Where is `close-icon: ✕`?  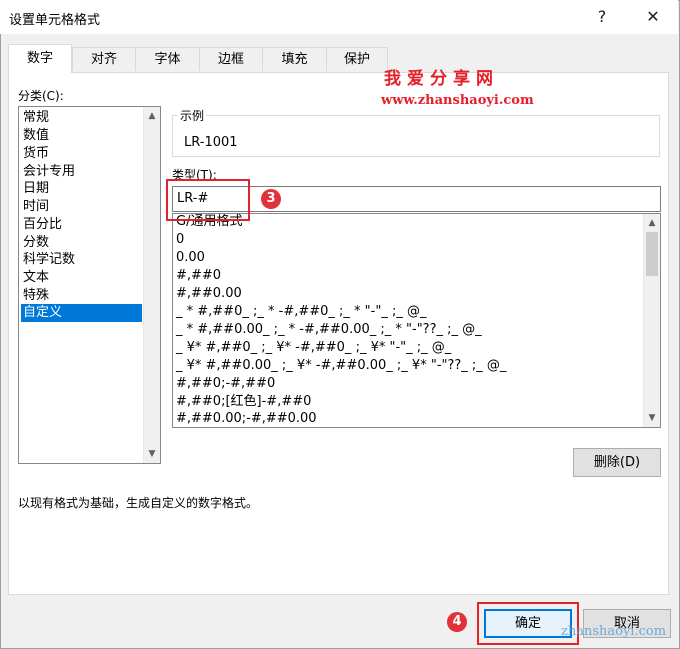 close-icon: ✕ is located at coordinates (653, 17).